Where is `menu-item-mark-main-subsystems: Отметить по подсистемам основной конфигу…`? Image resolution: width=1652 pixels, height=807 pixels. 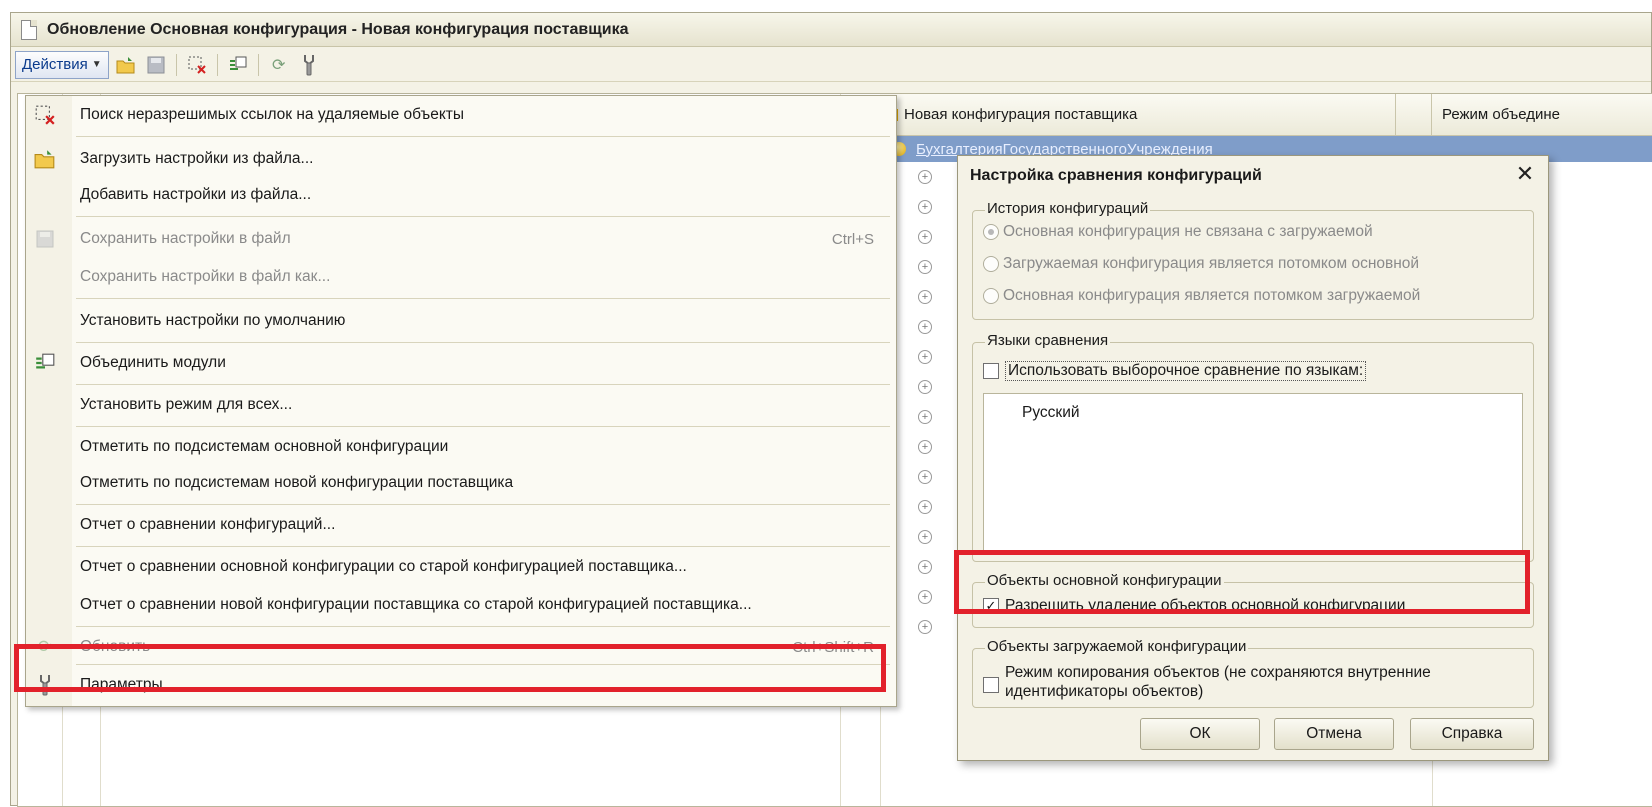
menu-item-mark-main-subsystems: Отметить по подсистемам основной конфигу… is located at coordinates (461, 447).